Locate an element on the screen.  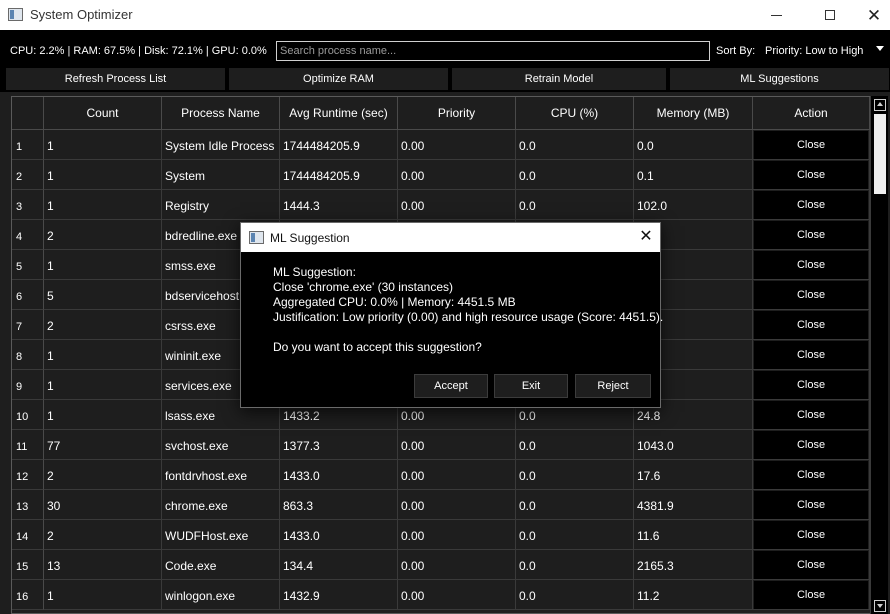
row-number: 9 is located at coordinates (28, 385).